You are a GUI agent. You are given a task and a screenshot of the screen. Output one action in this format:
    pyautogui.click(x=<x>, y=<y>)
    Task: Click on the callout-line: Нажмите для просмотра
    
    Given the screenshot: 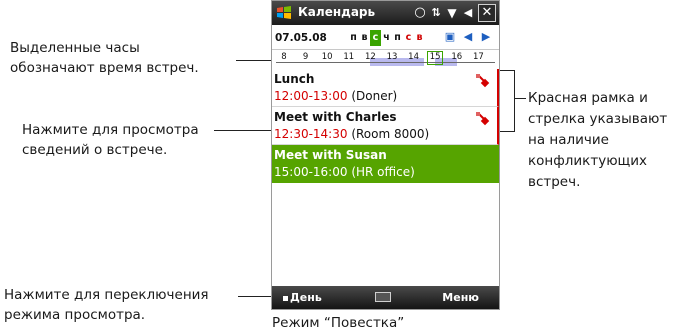 What is the action you would take?
    pyautogui.click(x=110, y=130)
    